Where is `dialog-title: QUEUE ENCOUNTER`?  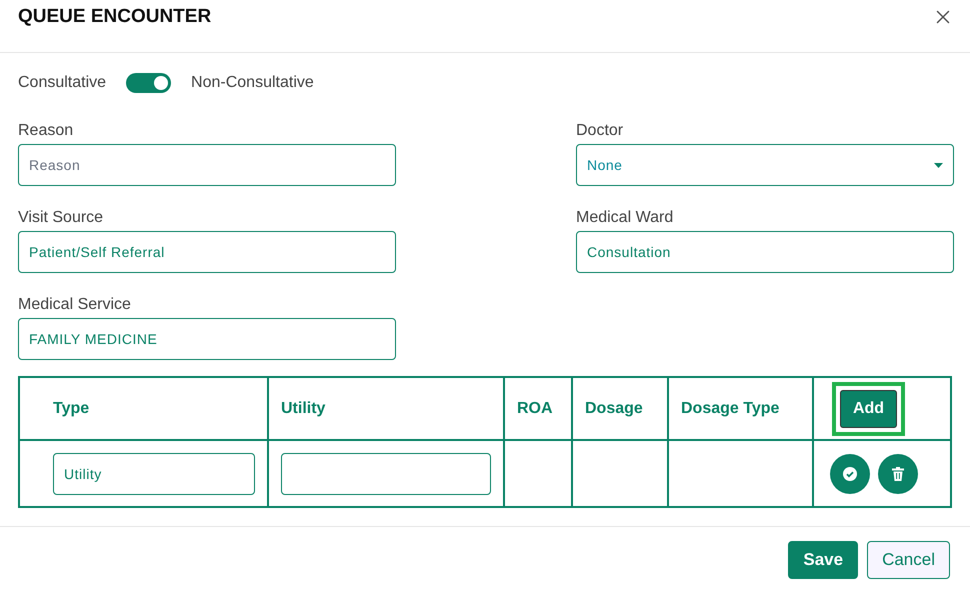
dialog-title: QUEUE ENCOUNTER is located at coordinates (115, 17).